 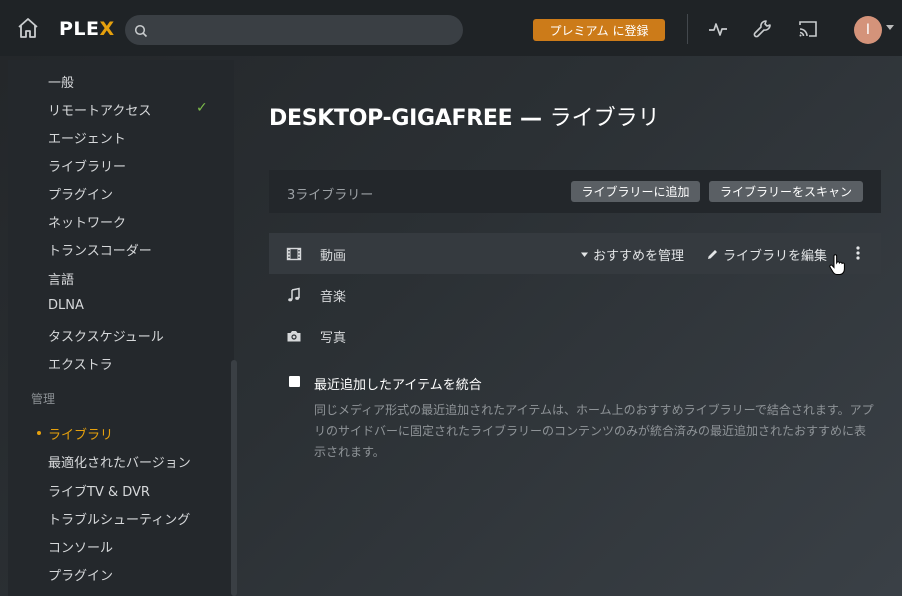 I want to click on top-bar: PLEX プレミアム に登録 I, so click(x=451, y=28).